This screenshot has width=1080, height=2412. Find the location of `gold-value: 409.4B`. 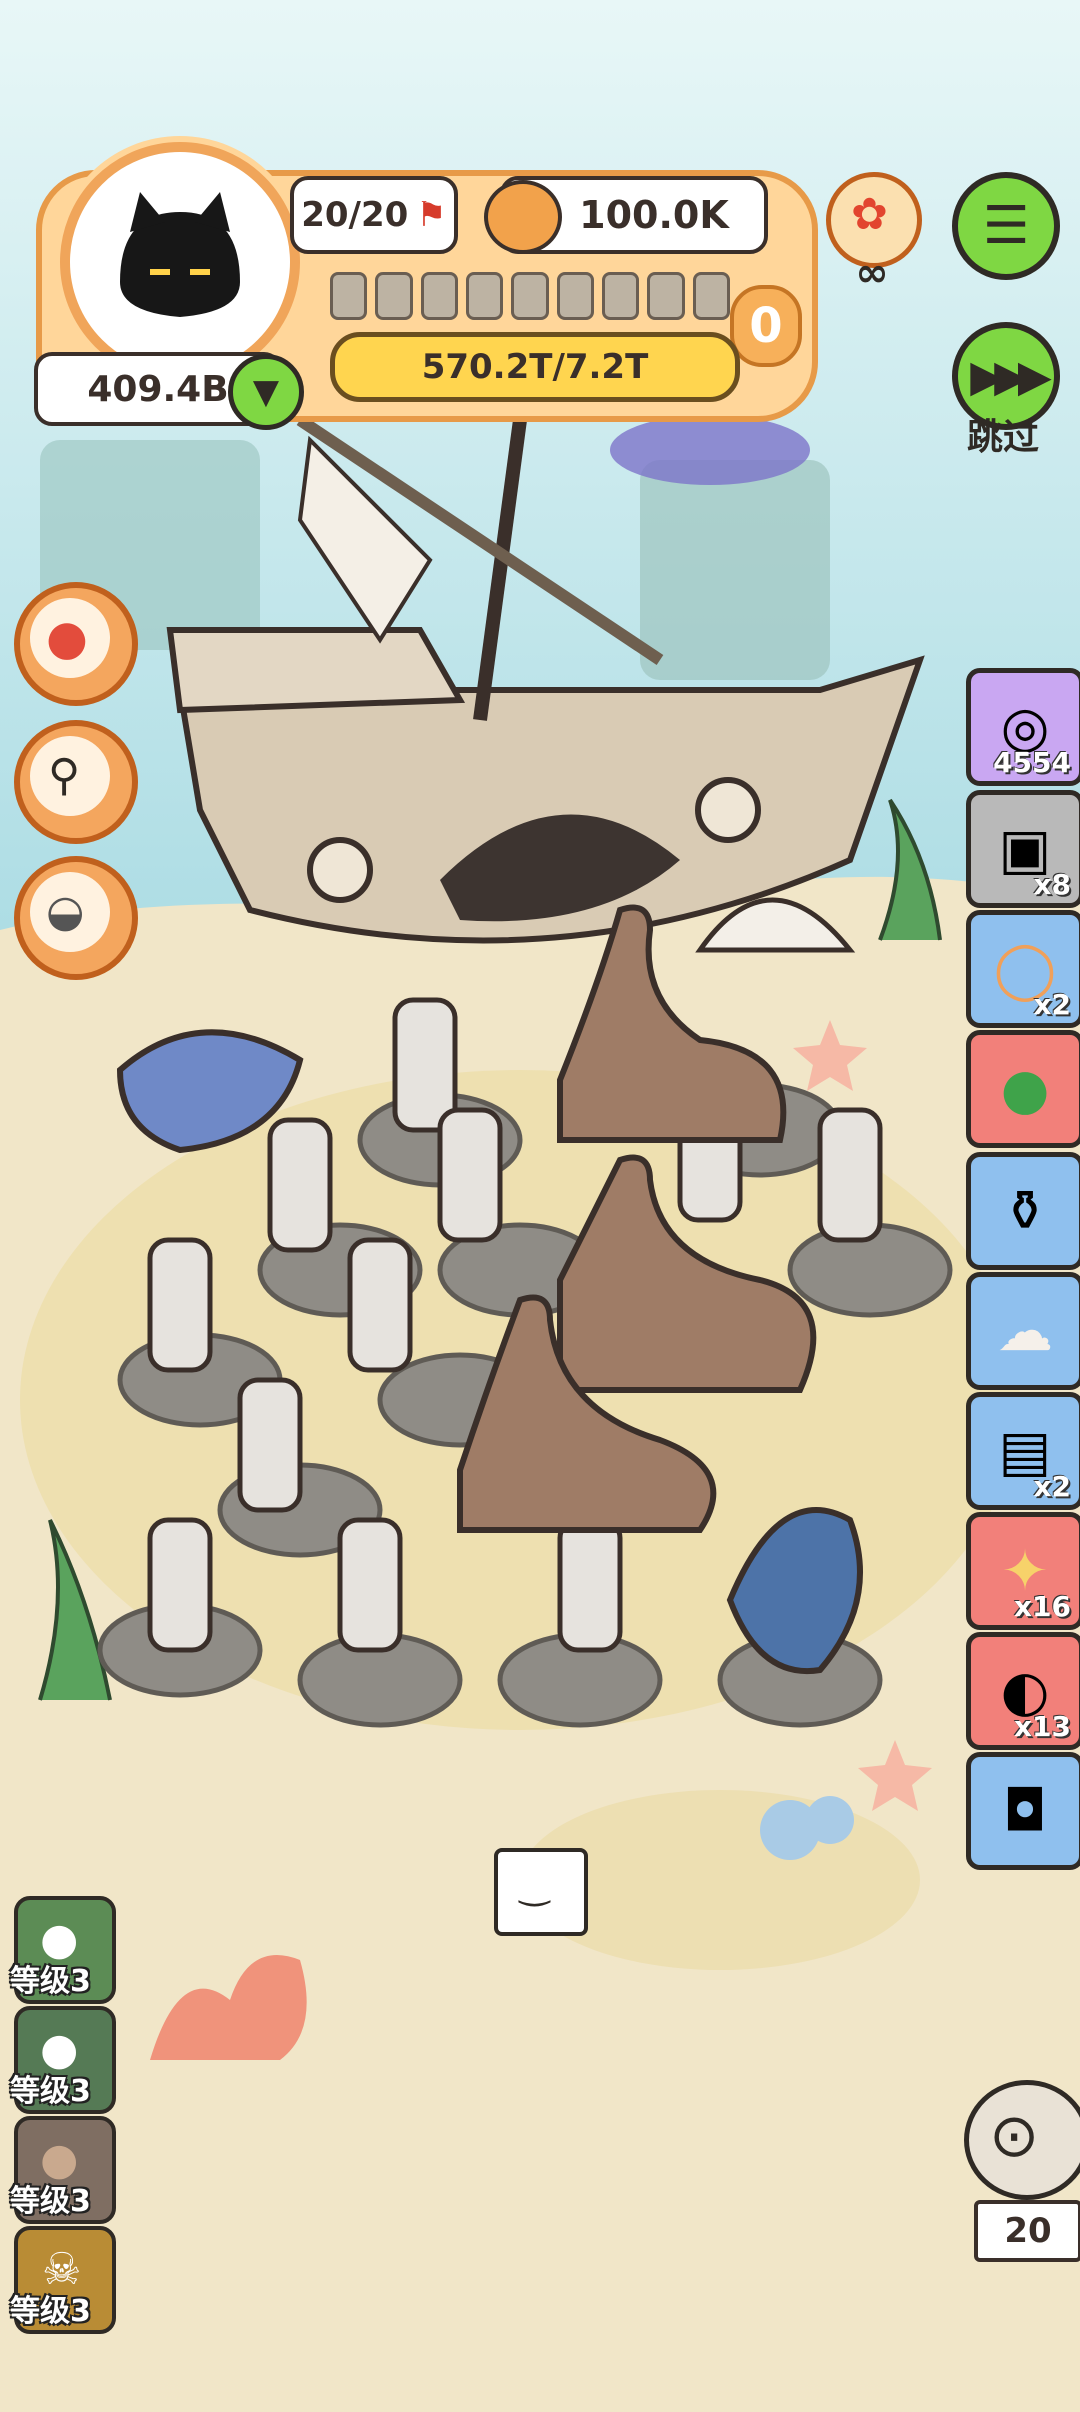

gold-value: 409.4B is located at coordinates (158, 389).